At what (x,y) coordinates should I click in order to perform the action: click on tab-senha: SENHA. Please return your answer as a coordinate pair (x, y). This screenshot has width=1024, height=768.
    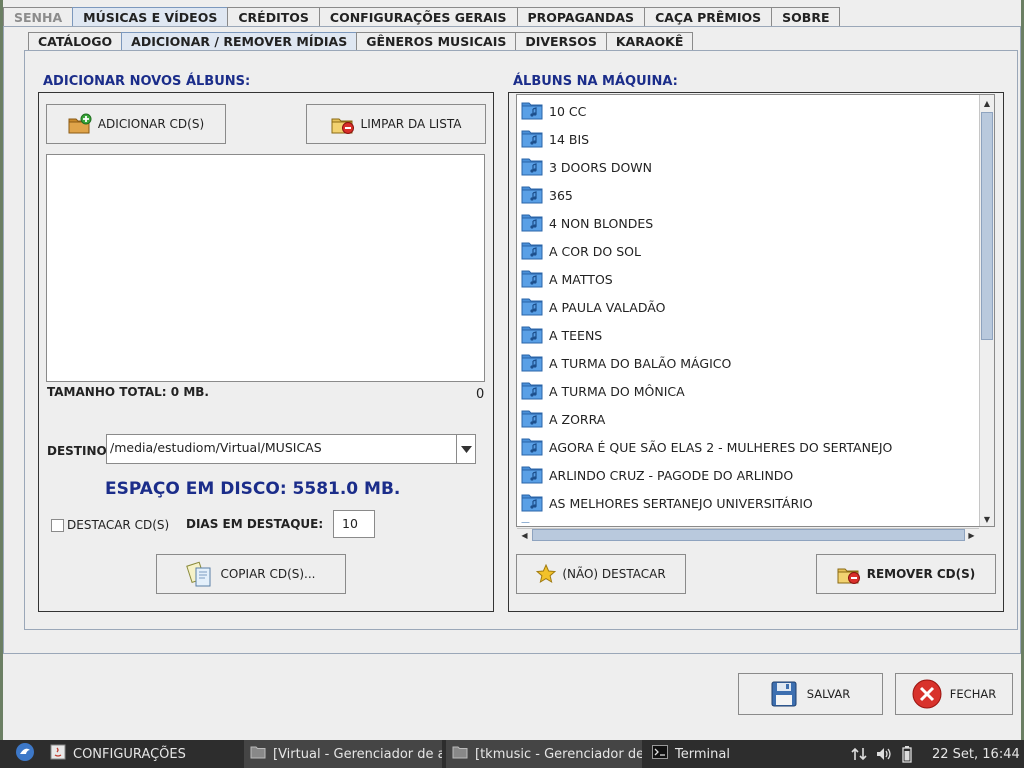
    Looking at the image, I should click on (38, 17).